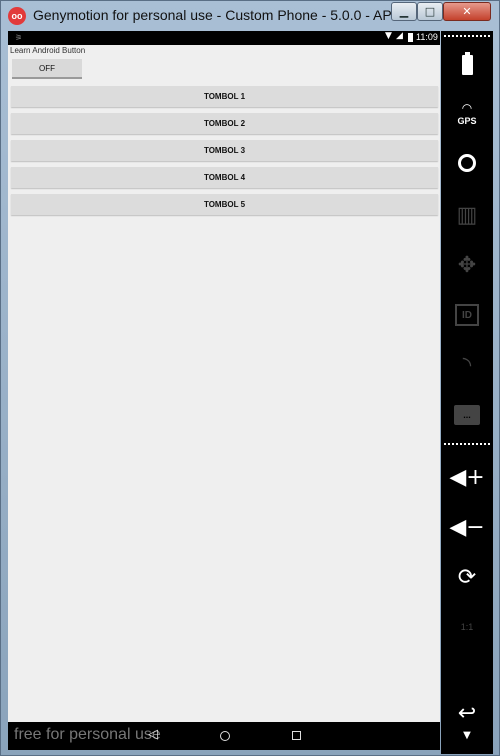 This screenshot has width=500, height=756. What do you see at coordinates (17, 16) in the screenshot?
I see `genymotion-logo-icon: oo` at bounding box center [17, 16].